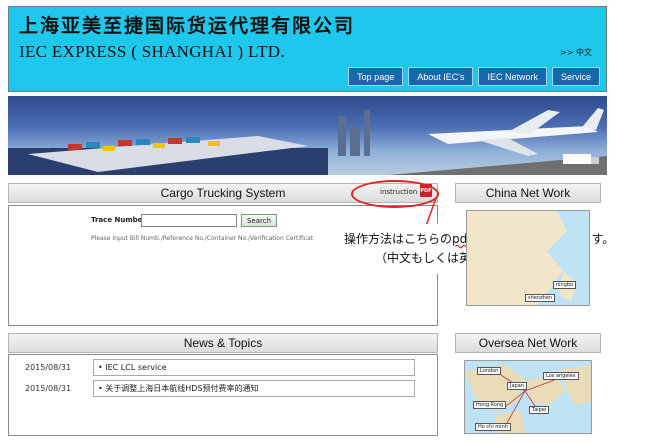 This screenshot has width=665, height=444. Describe the element at coordinates (441, 76) in the screenshot. I see `nav-about: About IEC's` at that location.